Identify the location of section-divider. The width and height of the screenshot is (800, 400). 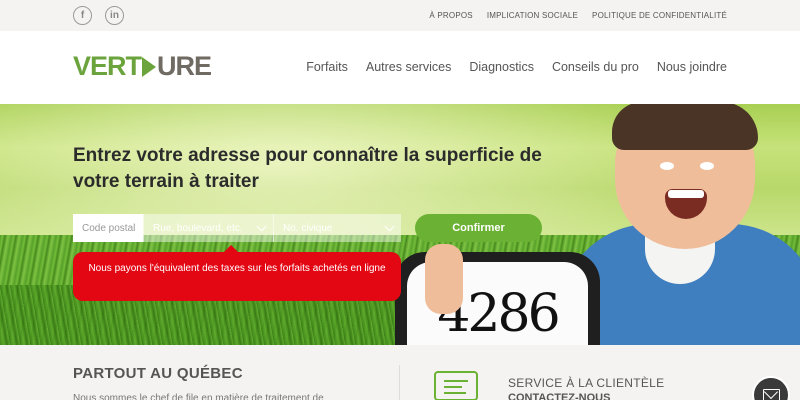
(399, 382).